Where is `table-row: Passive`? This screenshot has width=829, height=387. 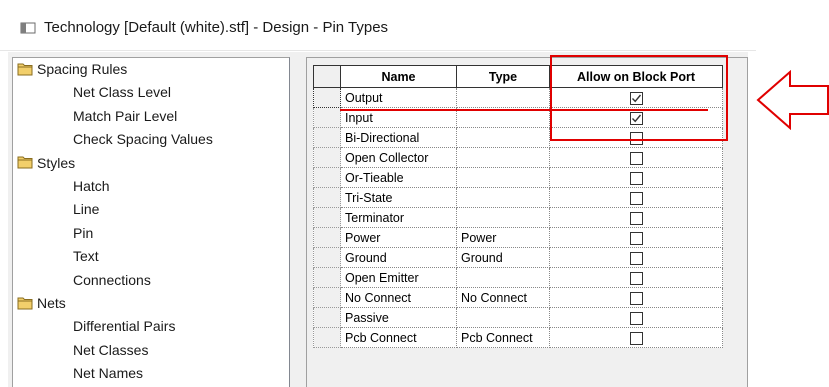 table-row: Passive is located at coordinates (518, 317).